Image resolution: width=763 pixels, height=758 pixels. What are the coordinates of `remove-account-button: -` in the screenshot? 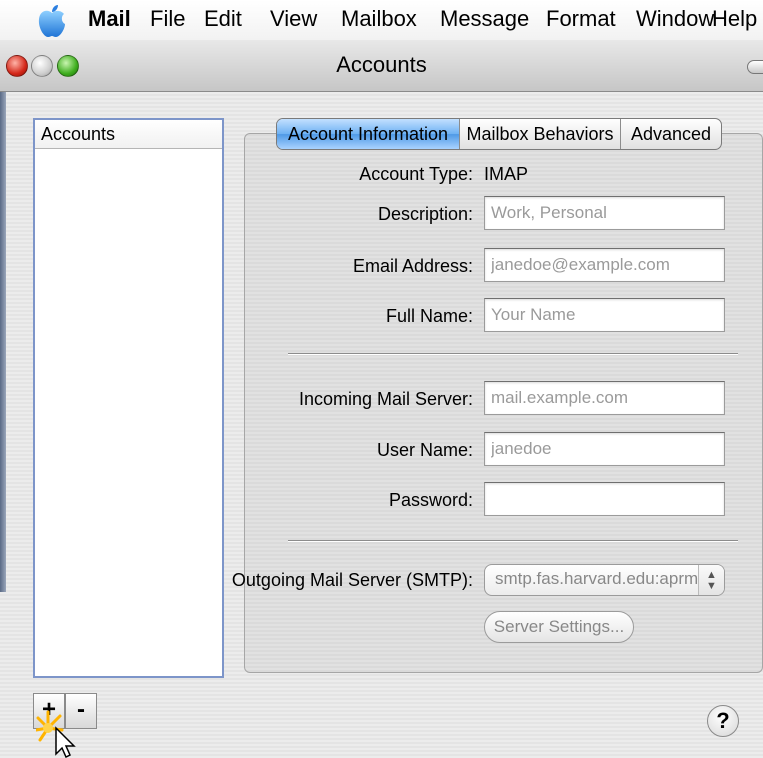 It's located at (81, 711).